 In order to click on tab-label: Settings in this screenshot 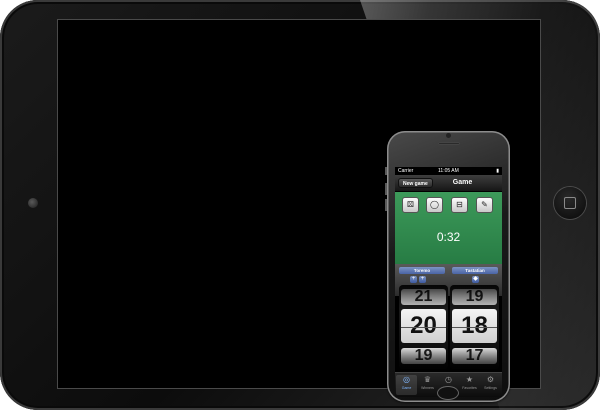, I will do `click(490, 388)`.